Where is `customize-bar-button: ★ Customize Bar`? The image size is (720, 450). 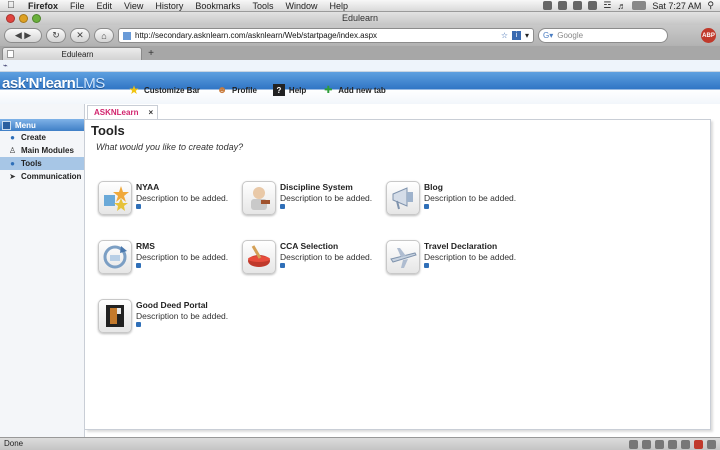
customize-bar-button: ★ Customize Bar is located at coordinates (164, 90).